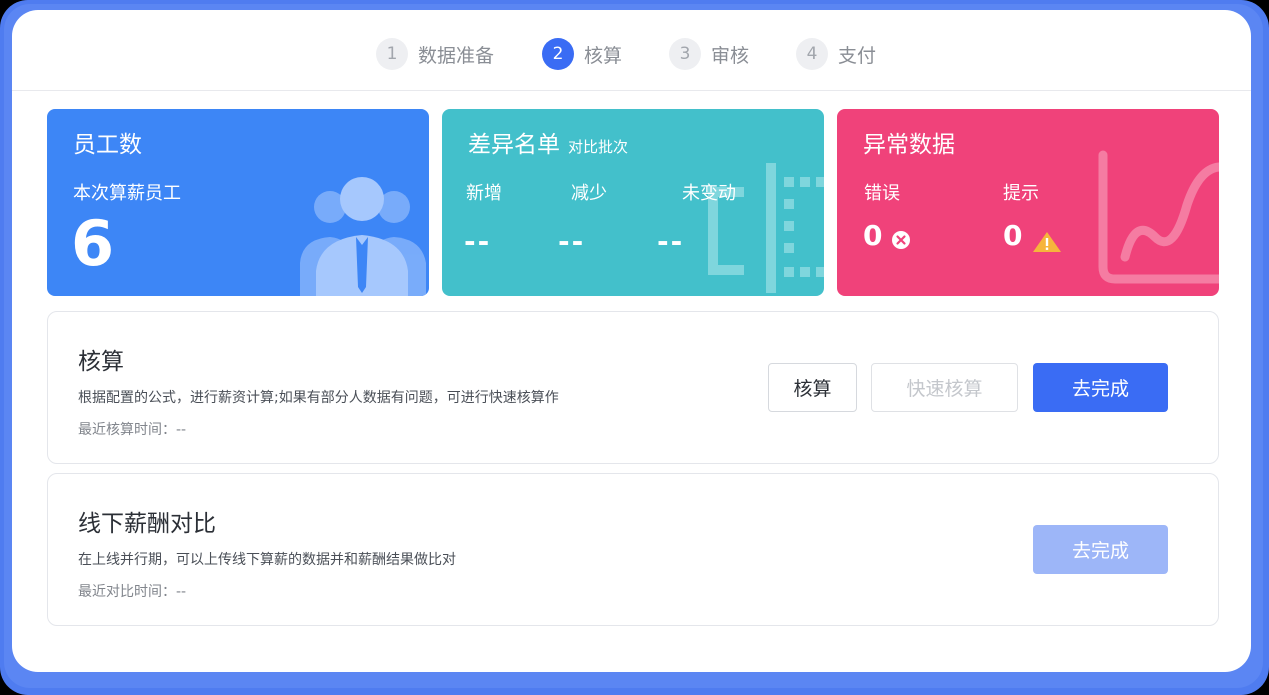  I want to click on step-data-prep: 1 数据准备, so click(435, 54).